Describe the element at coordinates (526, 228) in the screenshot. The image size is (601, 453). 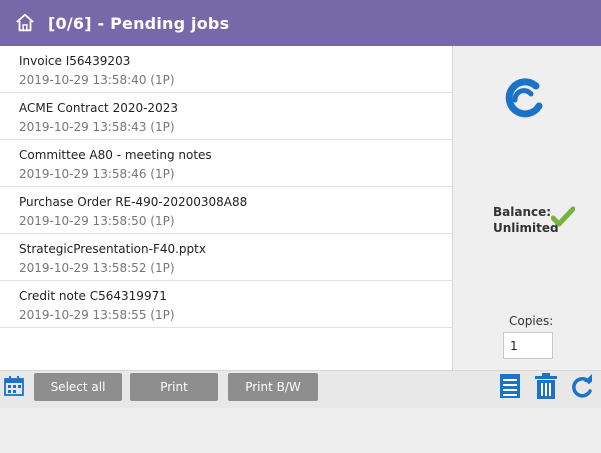
I see `balance-value: Unlimited` at that location.